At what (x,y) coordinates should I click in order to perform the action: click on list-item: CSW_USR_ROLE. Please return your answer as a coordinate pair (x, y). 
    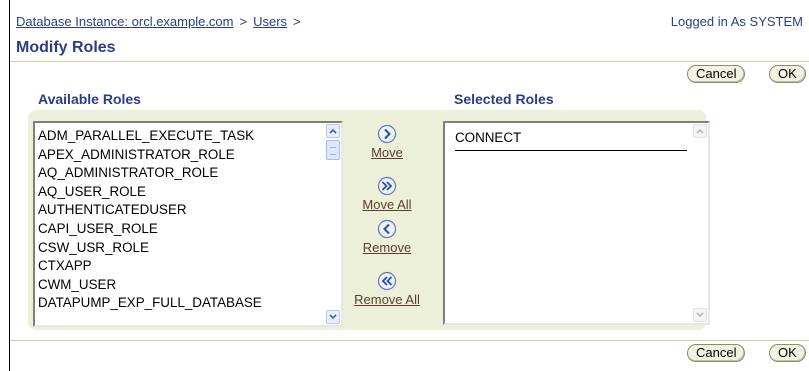
    Looking at the image, I should click on (179, 248).